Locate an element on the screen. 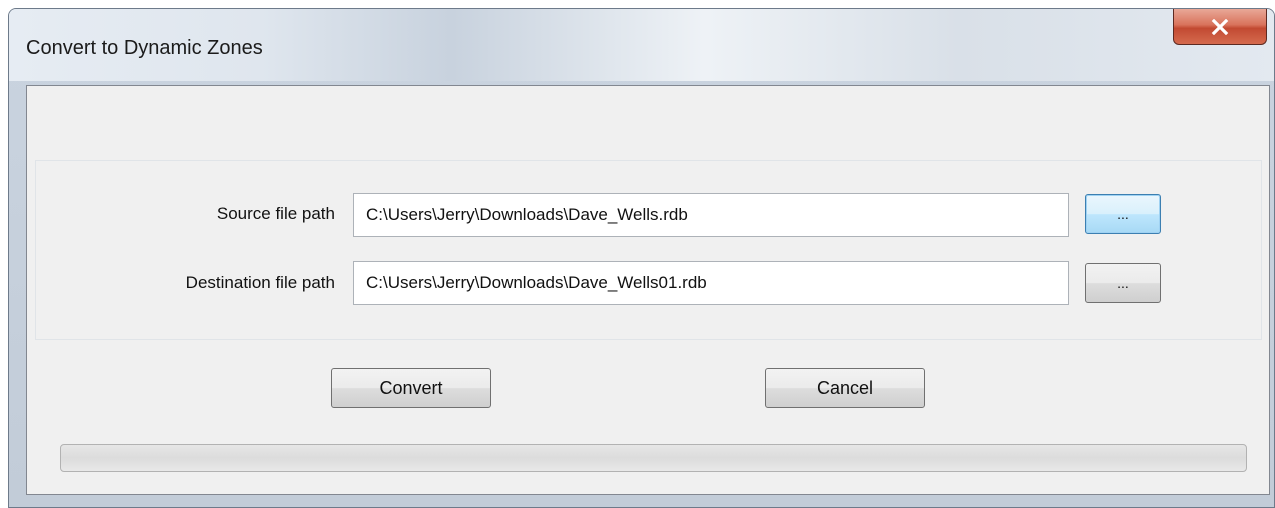  close-icon is located at coordinates (1220, 26).